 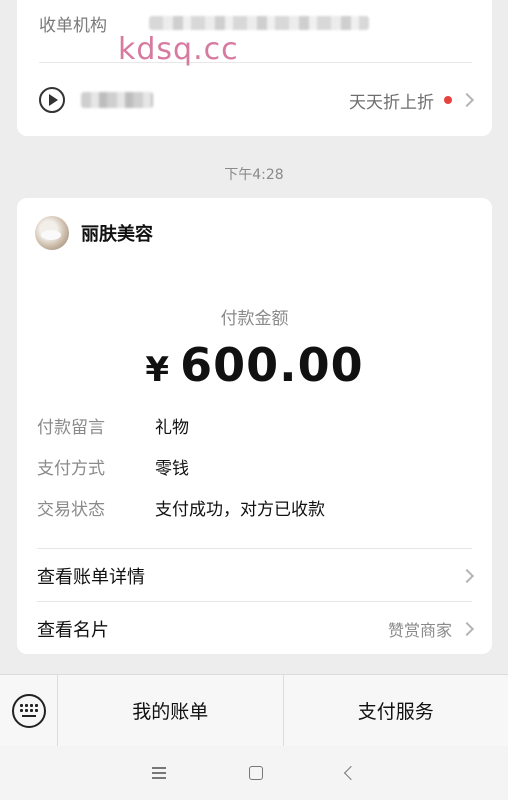 I want to click on message-timestamp: 下午4:28, so click(x=254, y=175).